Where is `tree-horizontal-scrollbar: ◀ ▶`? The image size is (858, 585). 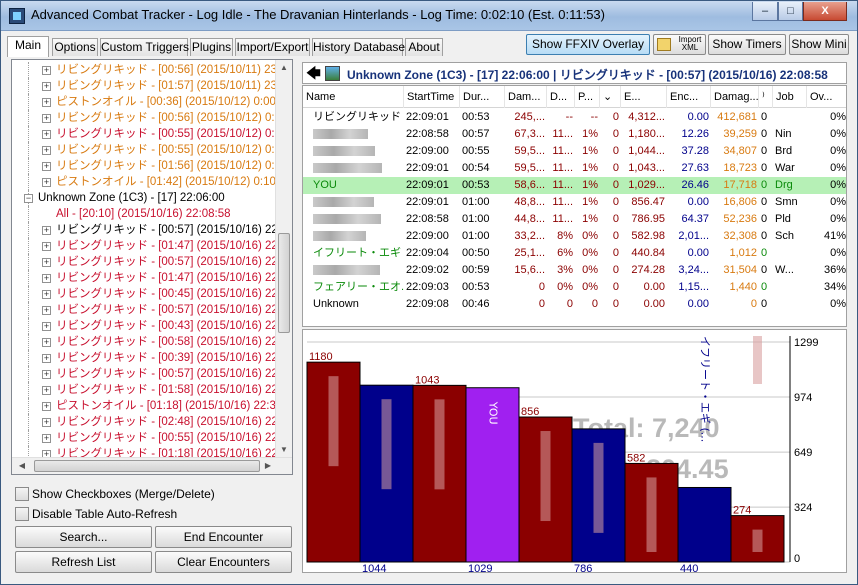
tree-horizontal-scrollbar: ◀ ▶ is located at coordinates (152, 465).